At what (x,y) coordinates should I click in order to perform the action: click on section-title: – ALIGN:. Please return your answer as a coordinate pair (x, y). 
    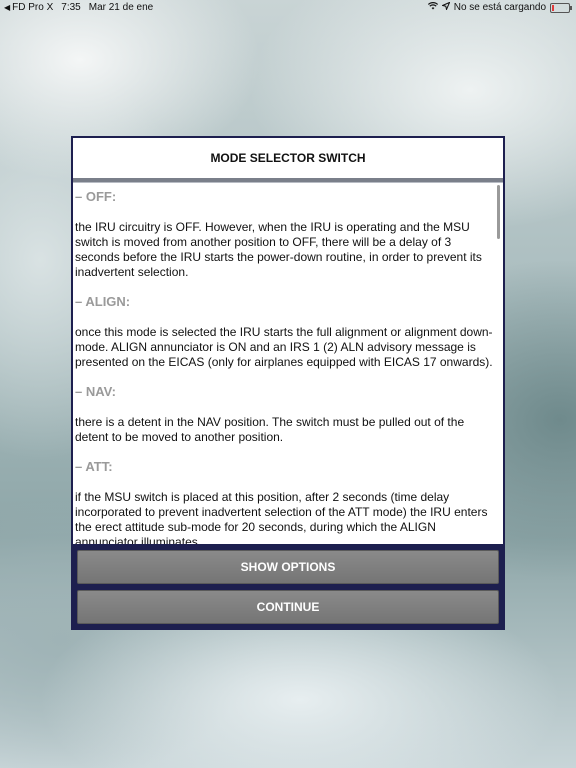
    Looking at the image, I should click on (103, 301).